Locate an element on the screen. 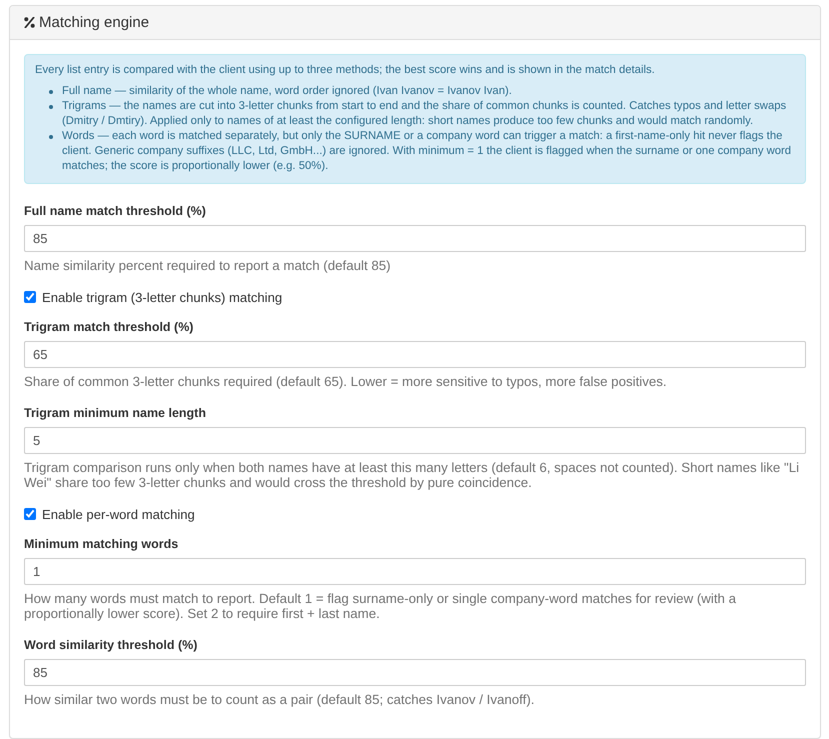 The width and height of the screenshot is (829, 739). input-field: 65 is located at coordinates (415, 354).